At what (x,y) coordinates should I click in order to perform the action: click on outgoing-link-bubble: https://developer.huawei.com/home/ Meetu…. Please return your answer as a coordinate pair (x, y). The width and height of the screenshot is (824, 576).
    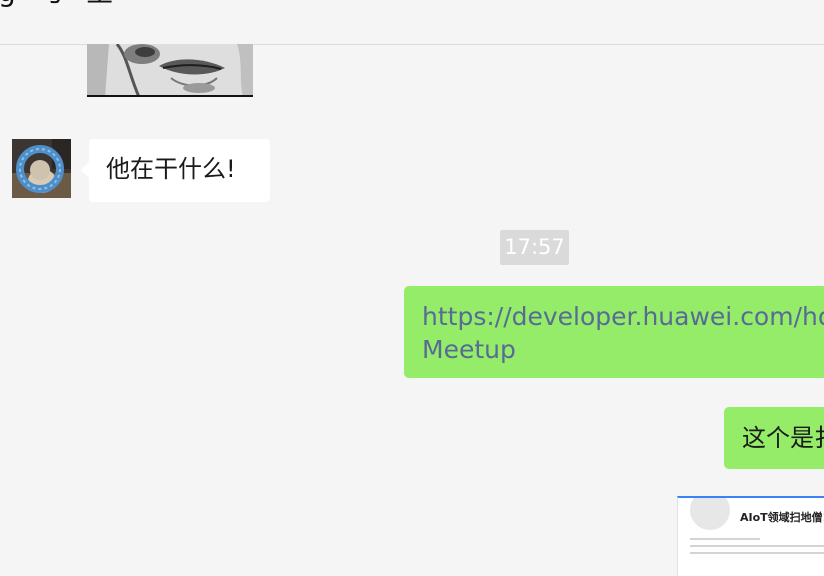
    Looking at the image, I should click on (614, 332).